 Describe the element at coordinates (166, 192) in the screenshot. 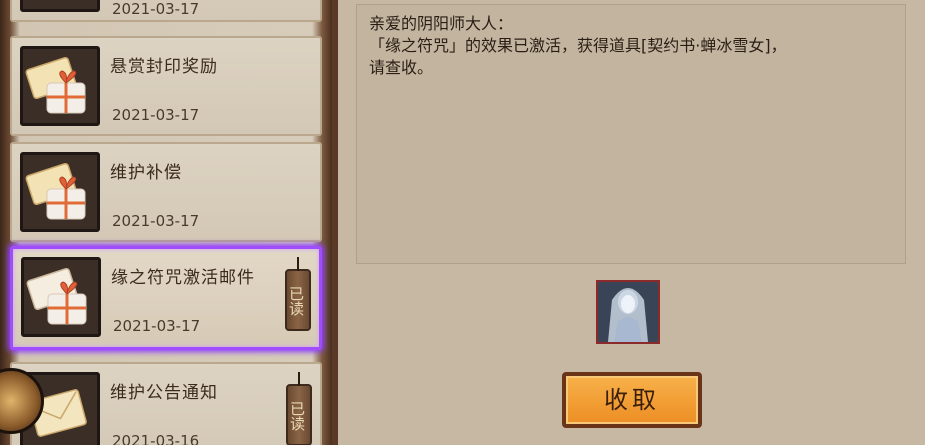

I see `mail-list-item: 维护补偿 2021-03-17` at that location.